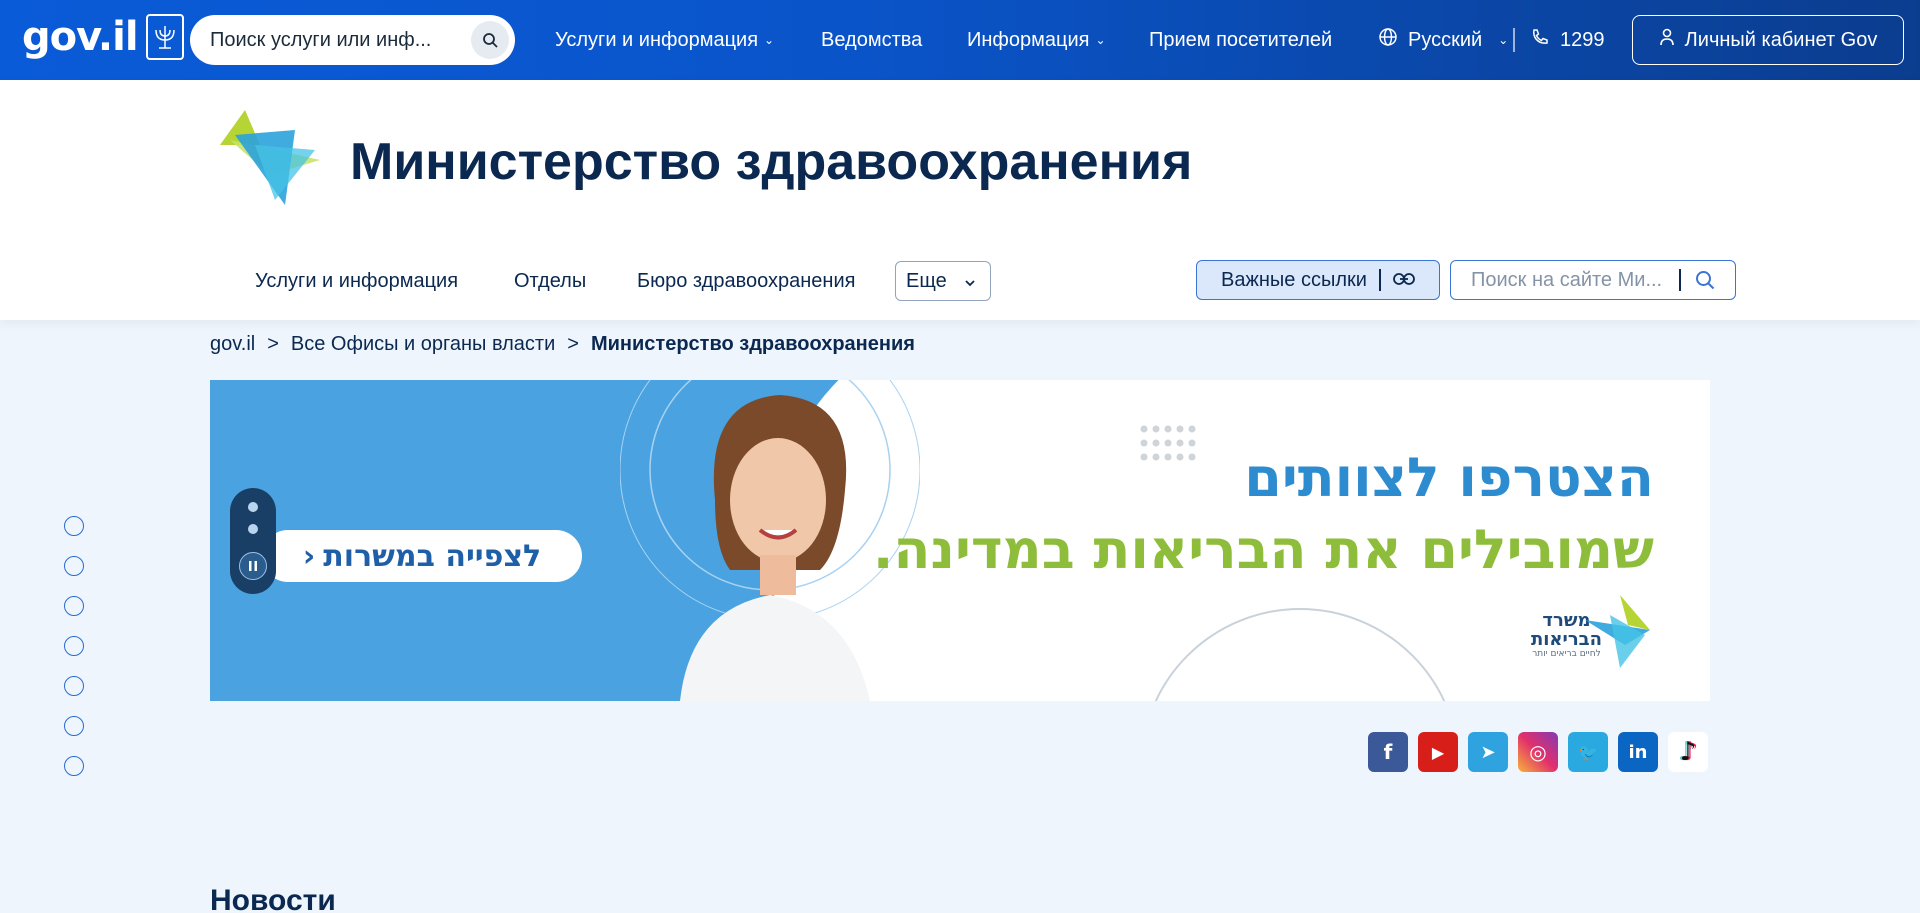 Image resolution: width=1920 pixels, height=913 pixels. I want to click on language-label: Русский, so click(1445, 39).